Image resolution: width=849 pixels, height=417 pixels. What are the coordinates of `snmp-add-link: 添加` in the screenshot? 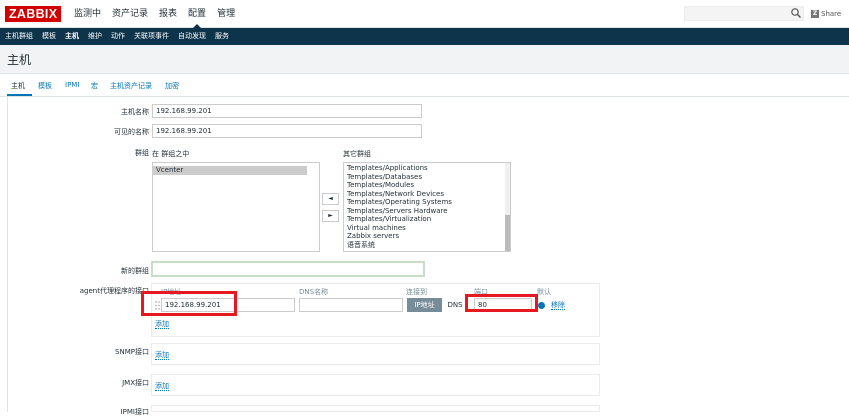 It's located at (162, 355).